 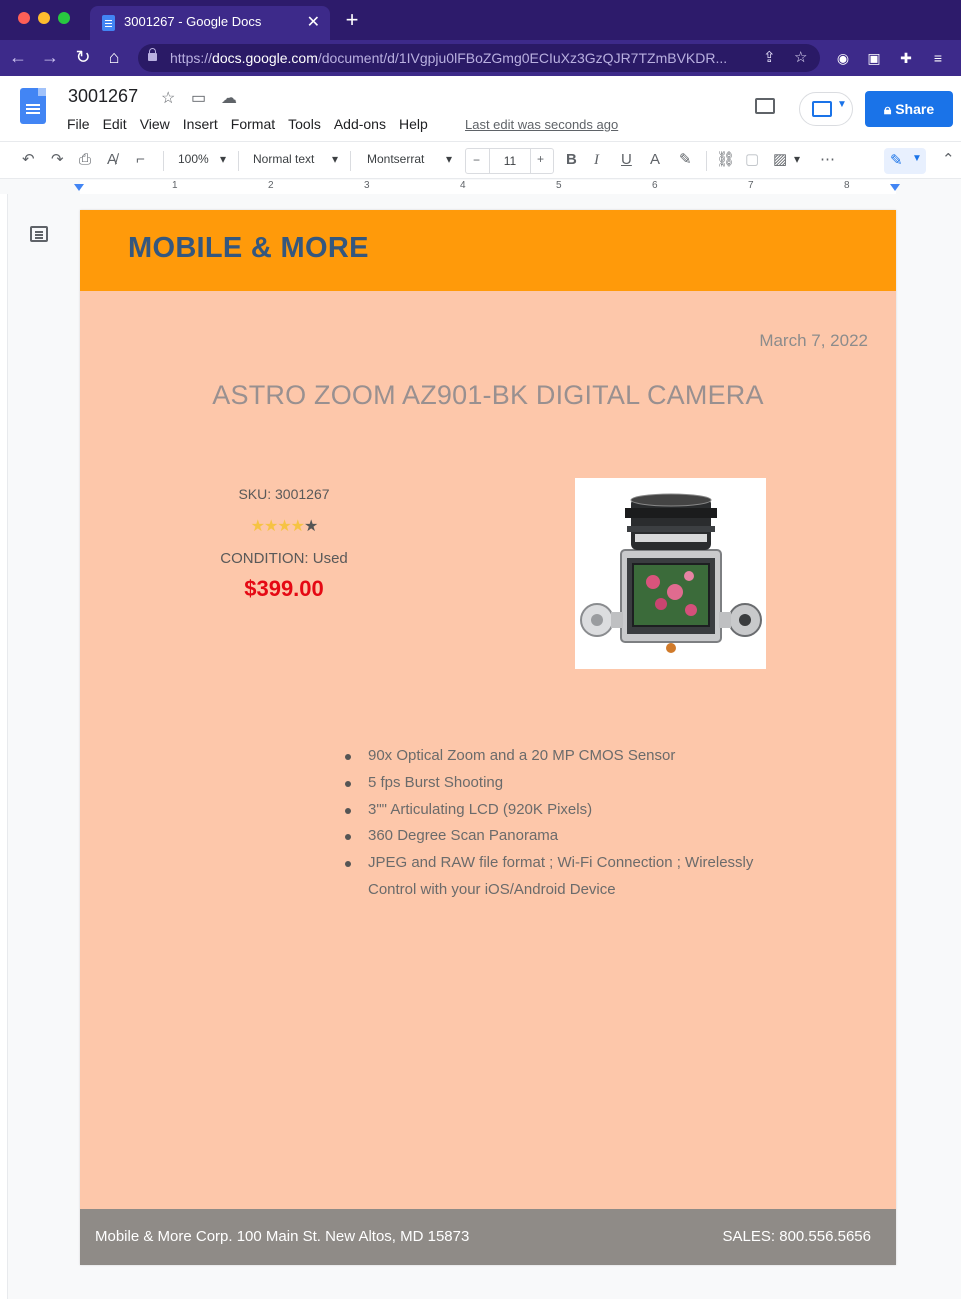 What do you see at coordinates (765, 106) in the screenshot?
I see `comments-icon` at bounding box center [765, 106].